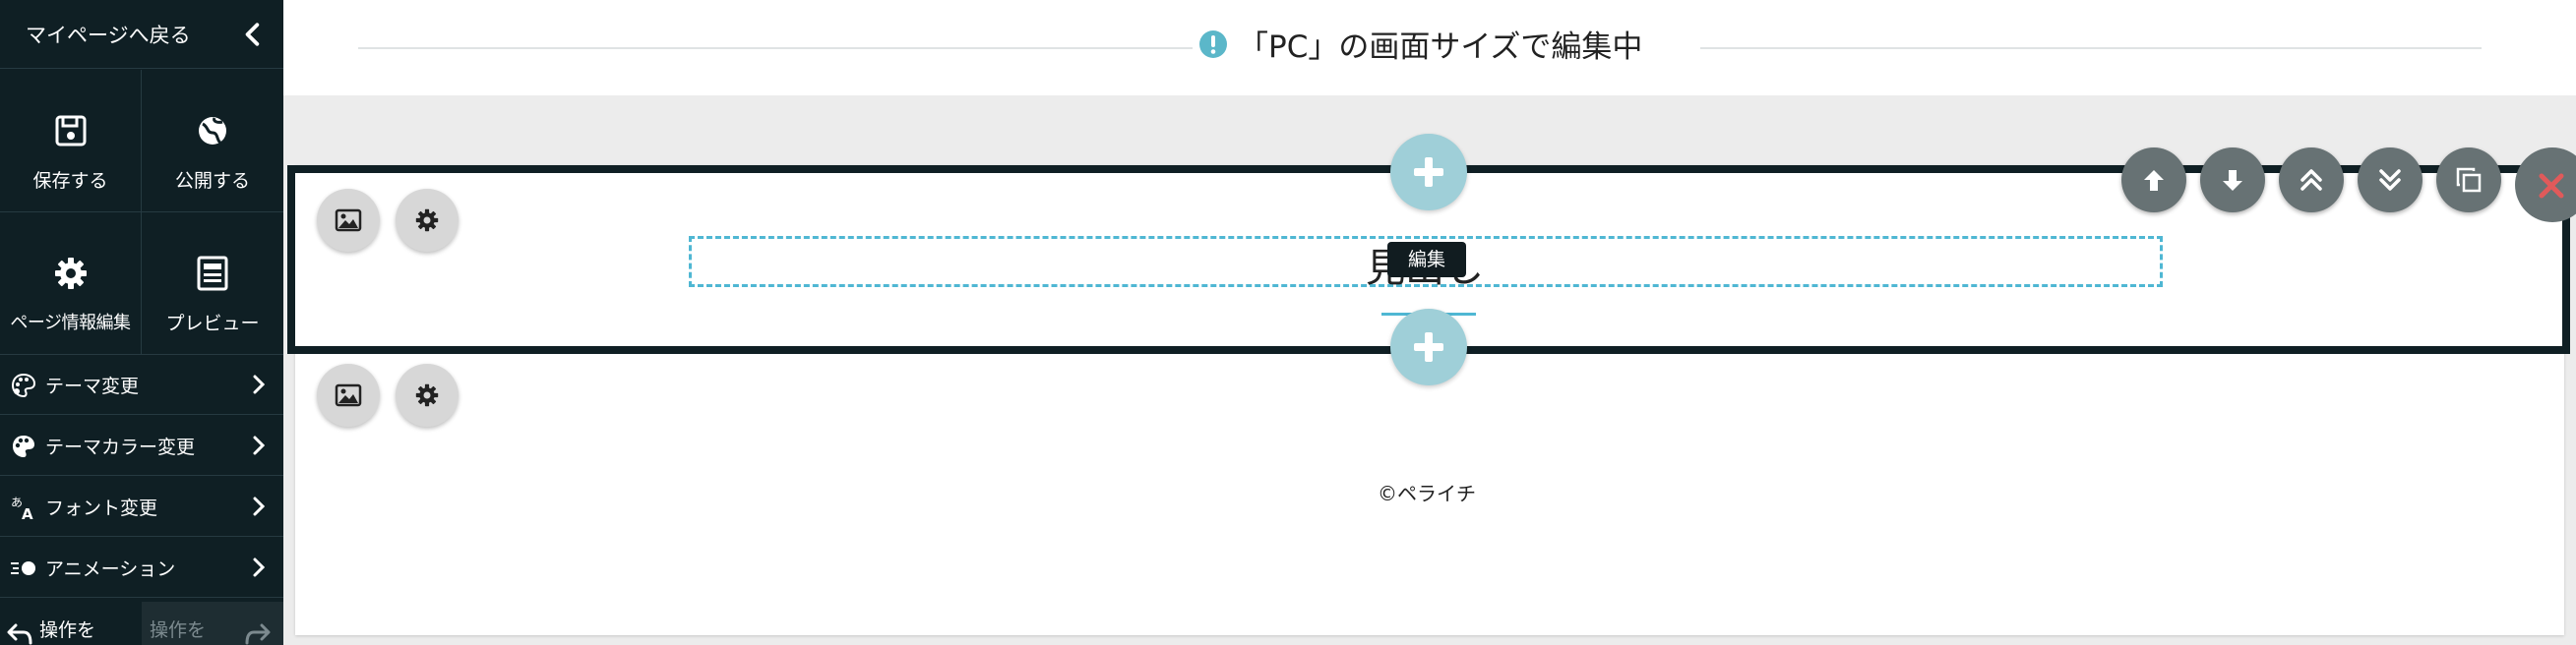  I want to click on undo-label: 操作を, so click(67, 630).